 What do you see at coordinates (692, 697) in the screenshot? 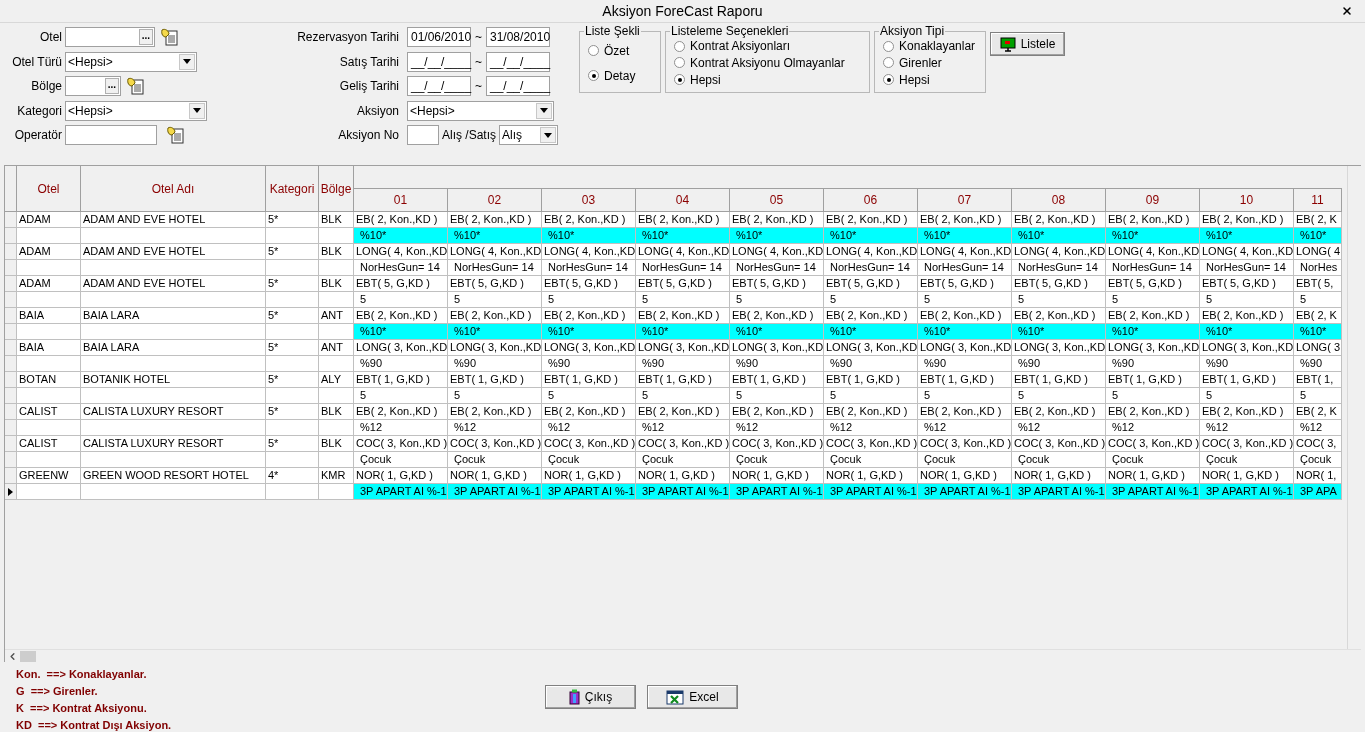
I see `excel-button: Excel` at bounding box center [692, 697].